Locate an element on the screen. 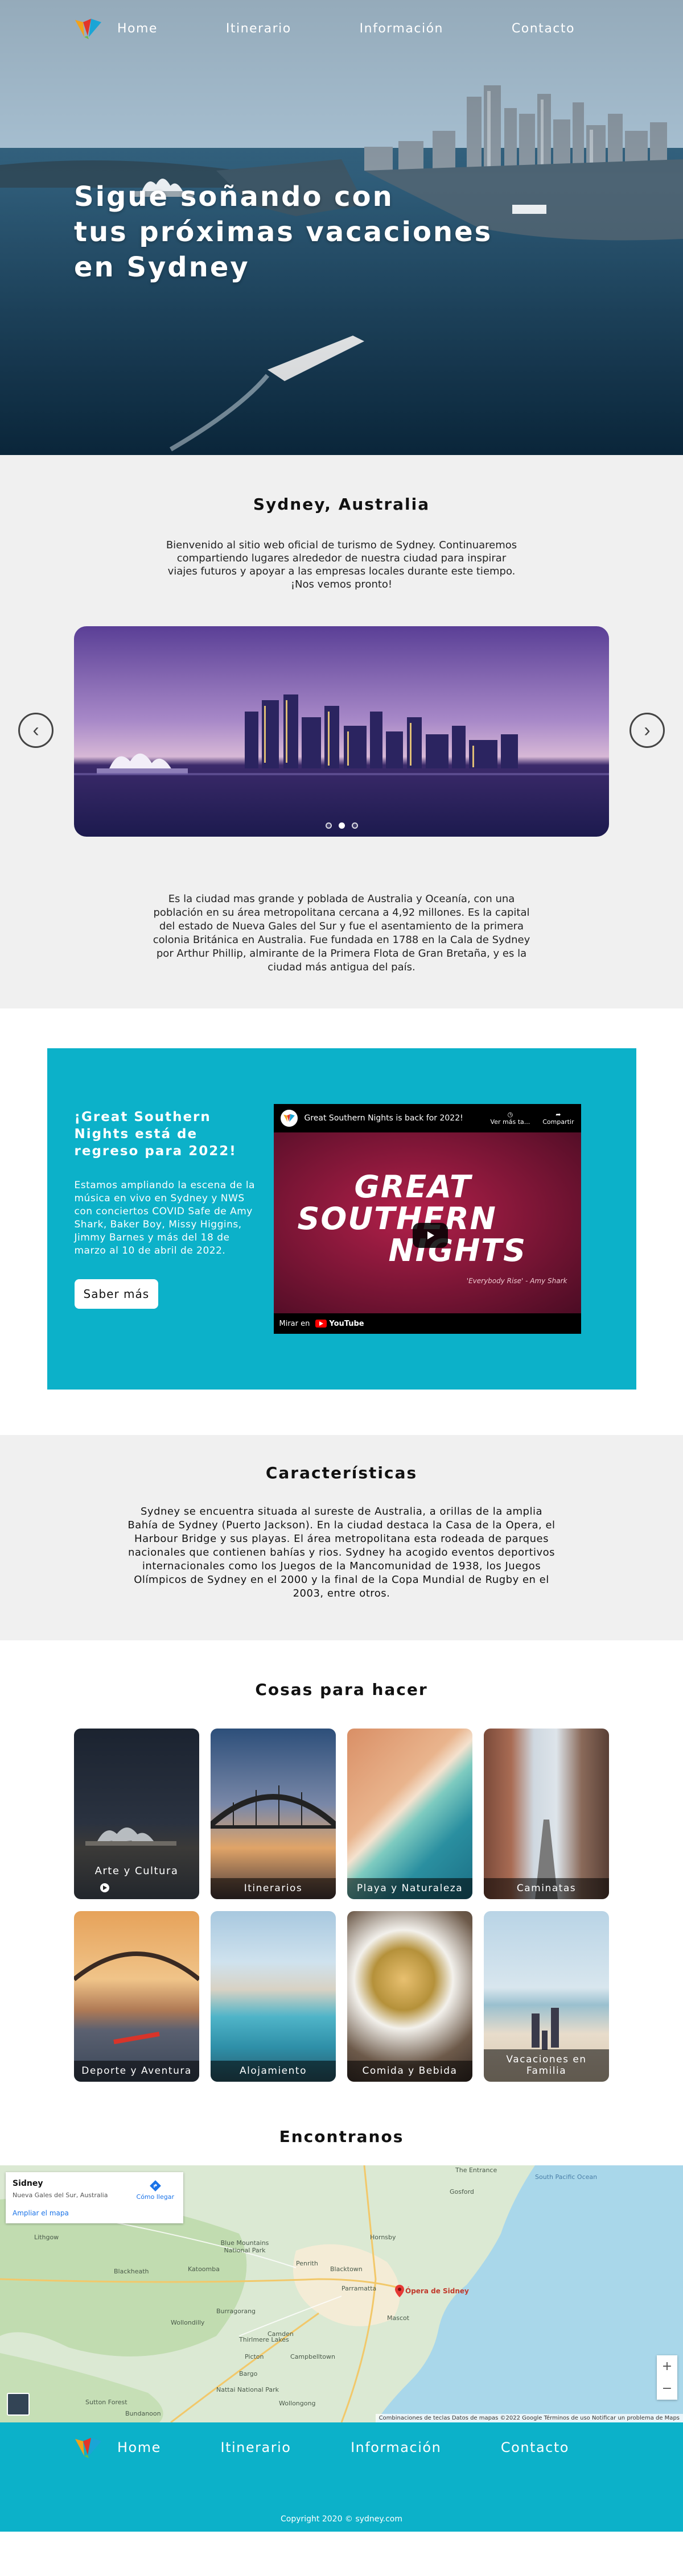  video-title: Great Southern Nights is back for 2022! is located at coordinates (398, 1118).